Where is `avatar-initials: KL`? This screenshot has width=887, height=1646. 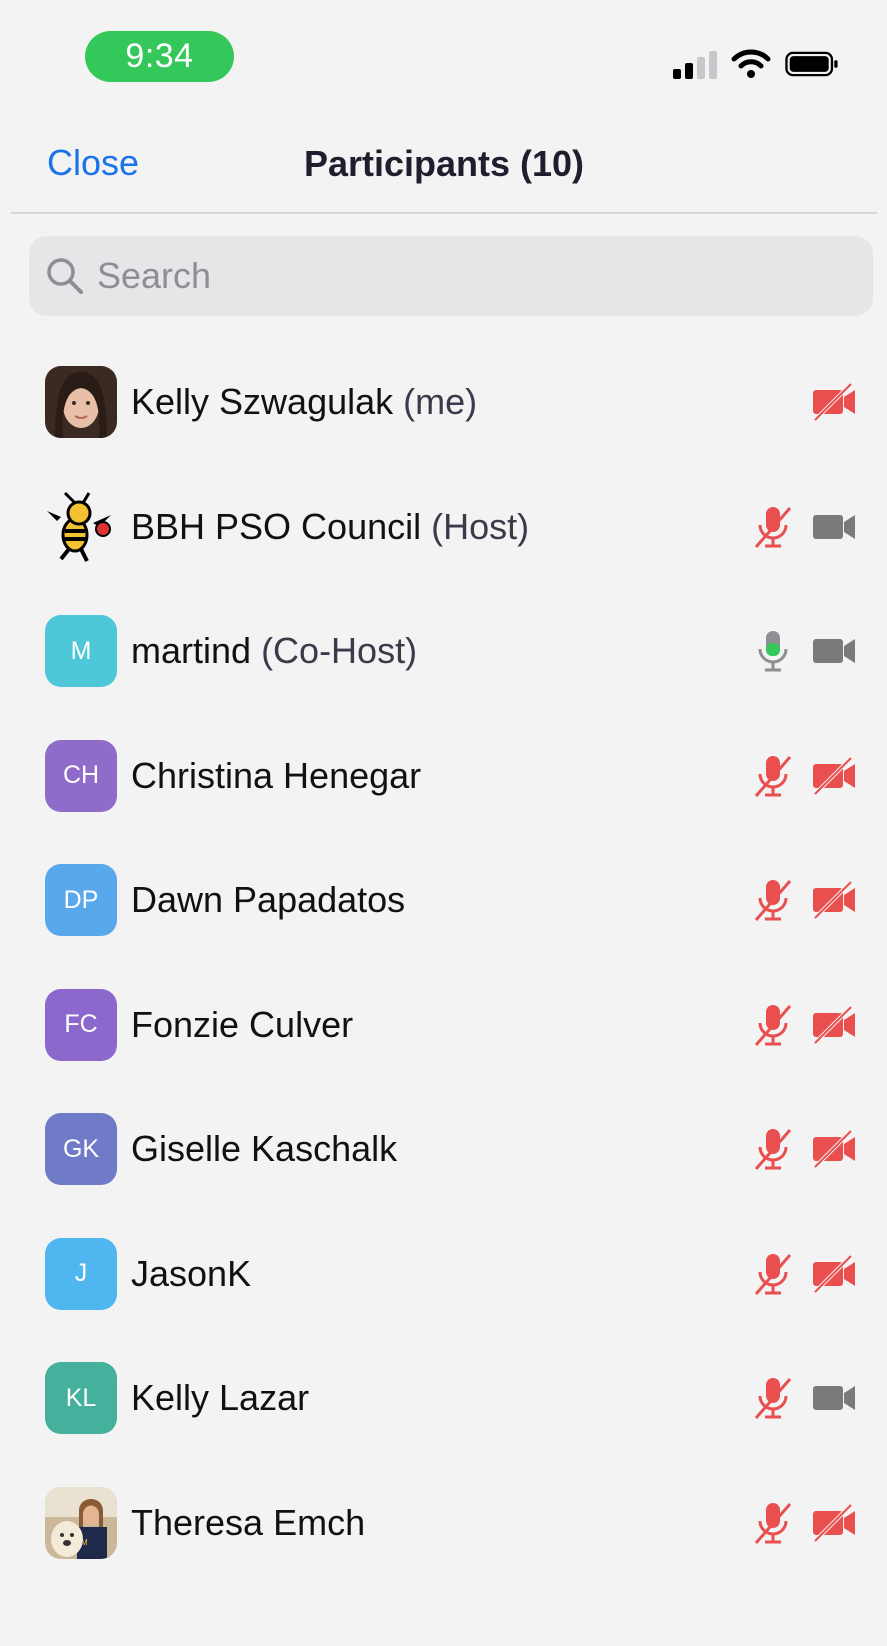
avatar-initials: KL is located at coordinates (81, 1397).